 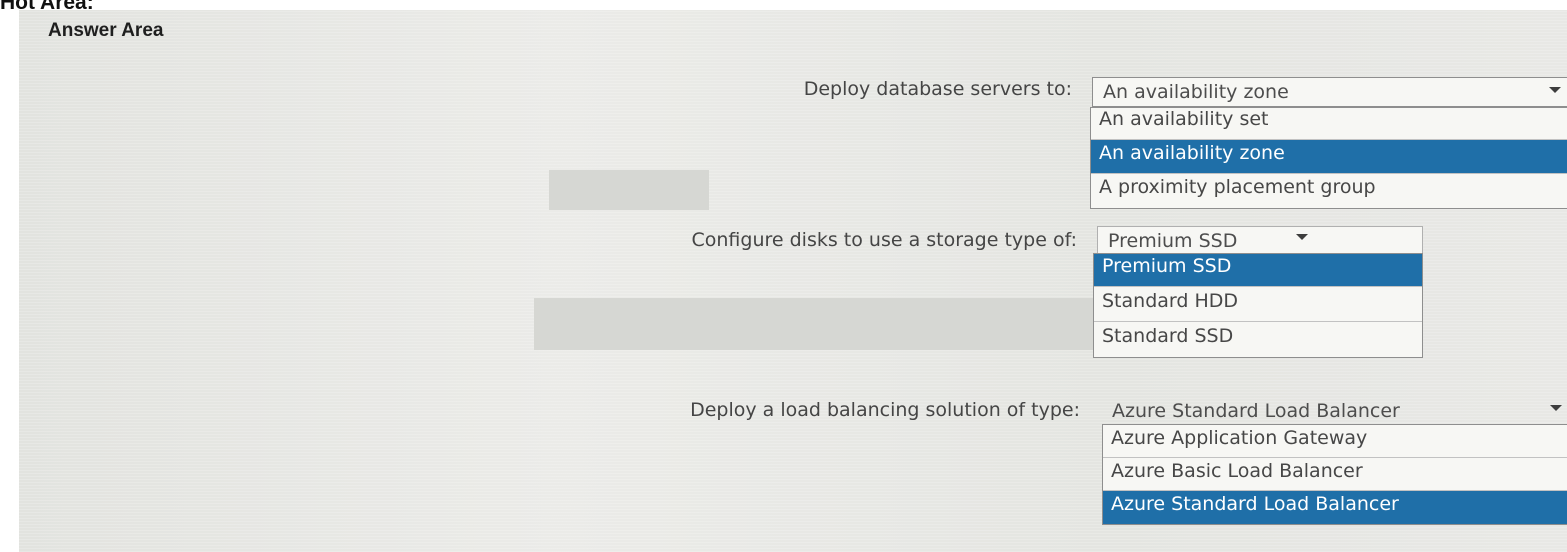 I want to click on option-proximity-placement-group: A proximity placement group, so click(x=1329, y=191).